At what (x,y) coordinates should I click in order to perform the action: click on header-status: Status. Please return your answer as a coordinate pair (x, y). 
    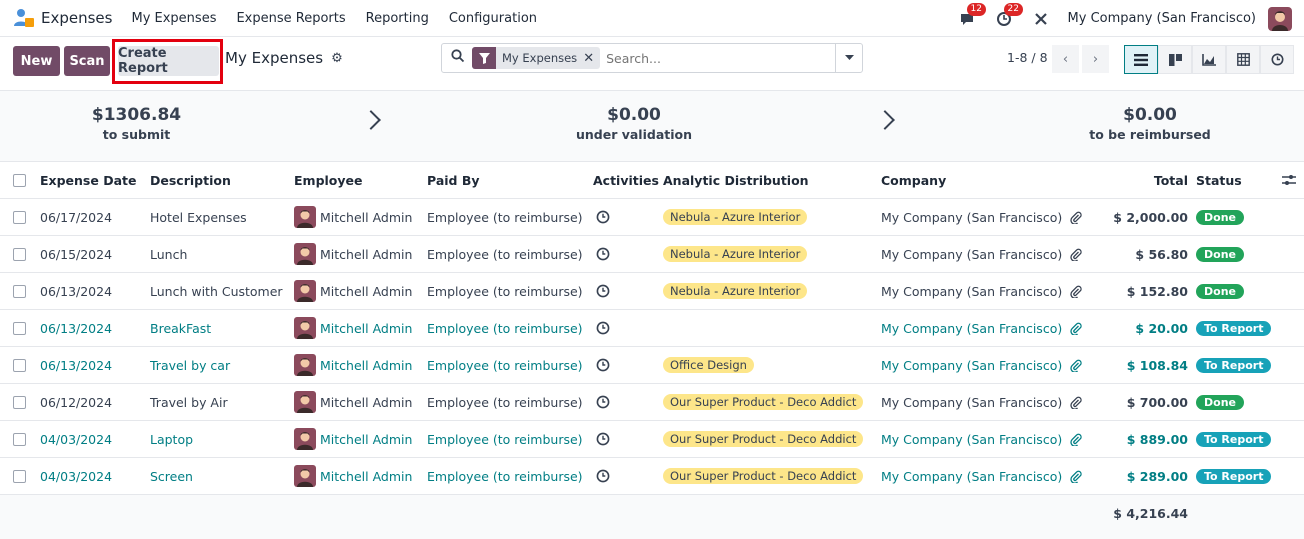
    Looking at the image, I should click on (1219, 180).